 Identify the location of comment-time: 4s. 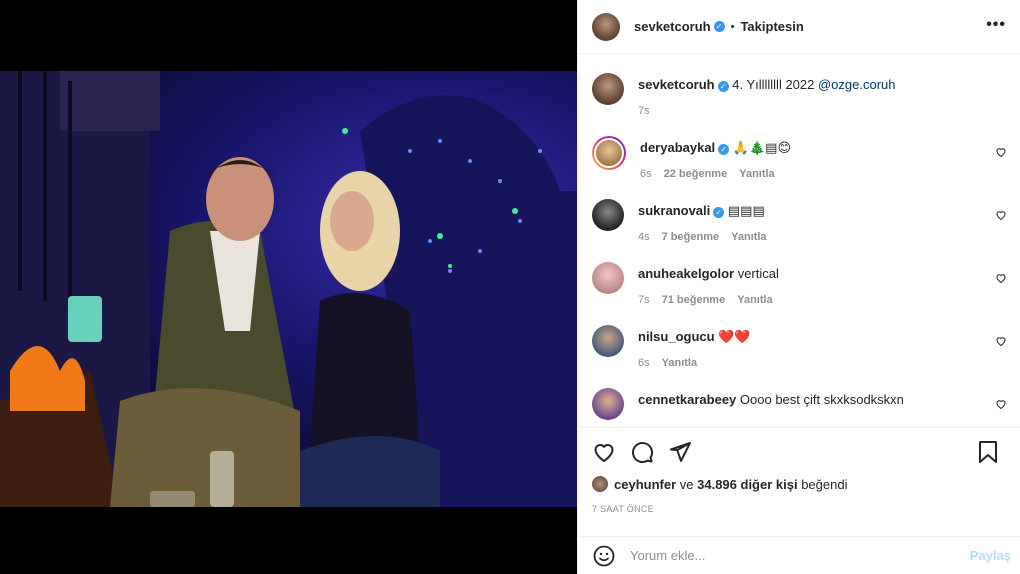
(644, 237).